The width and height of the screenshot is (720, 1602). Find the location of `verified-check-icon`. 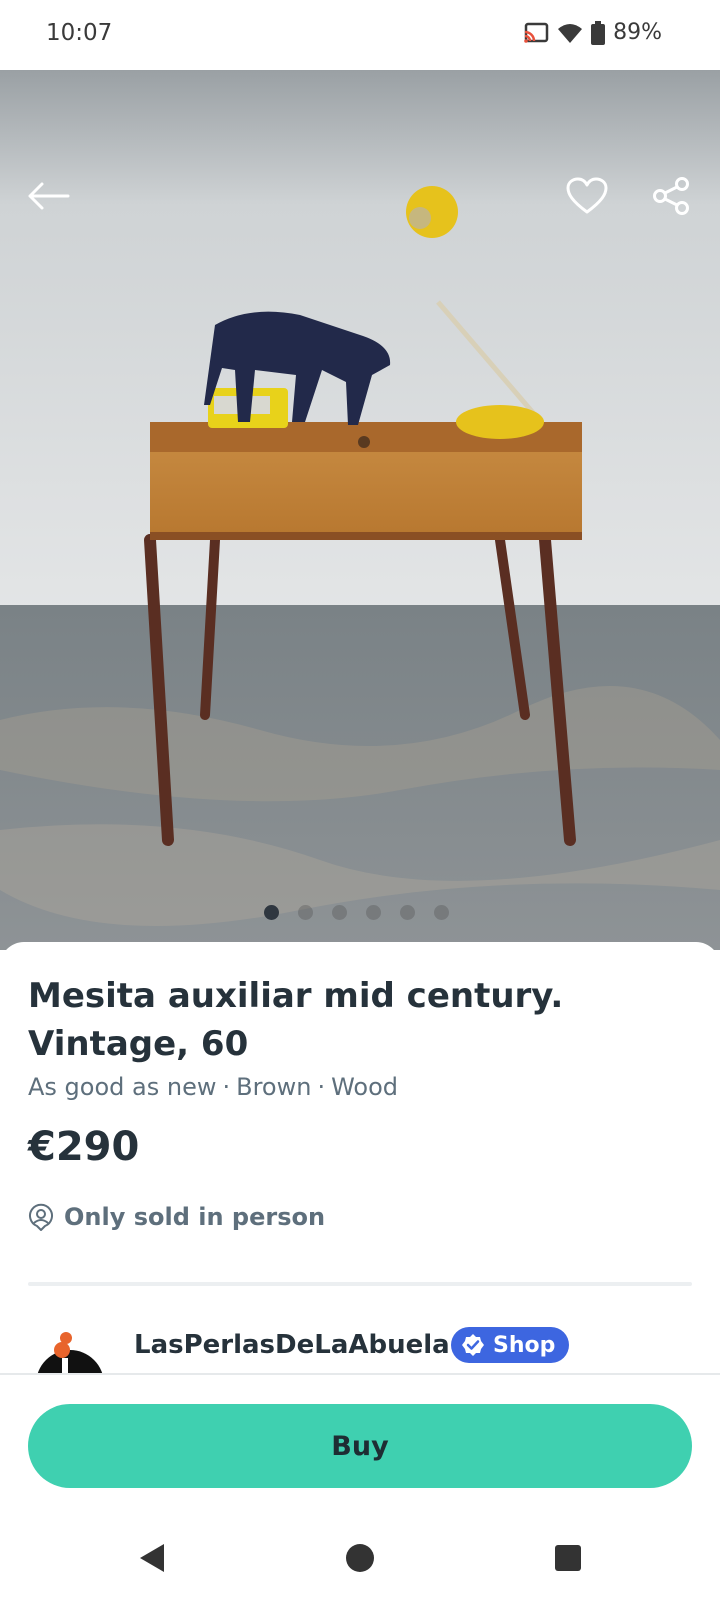

verified-check-icon is located at coordinates (473, 1345).